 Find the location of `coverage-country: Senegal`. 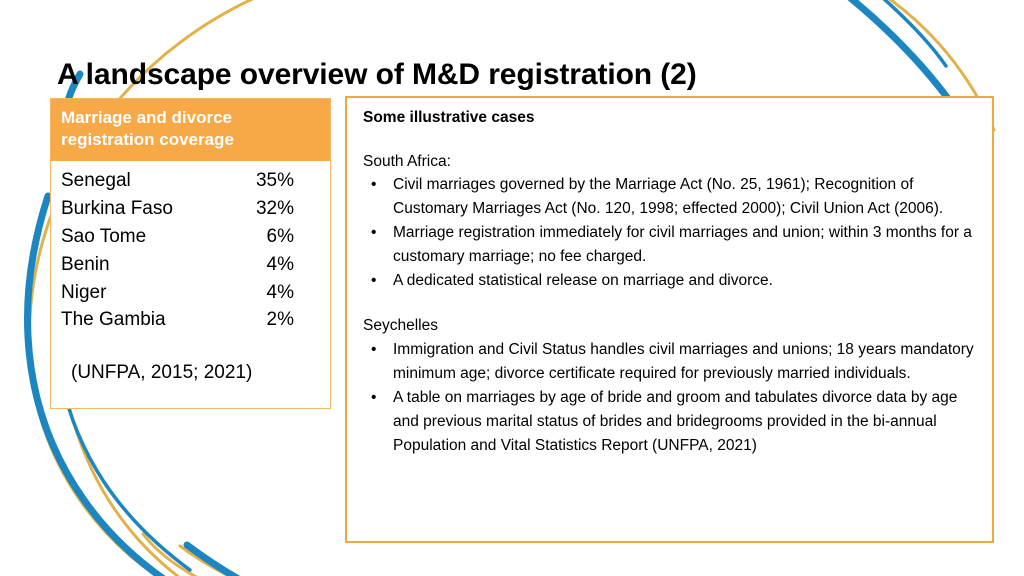

coverage-country: Senegal is located at coordinates (96, 180).